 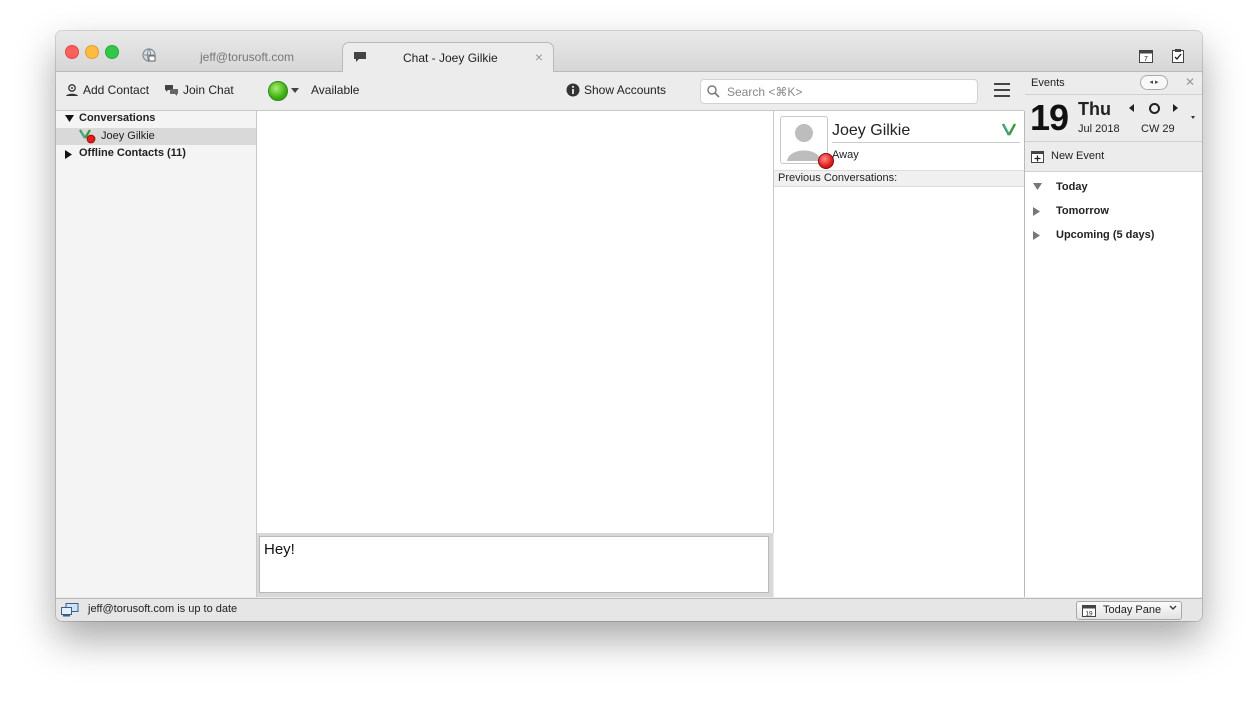 What do you see at coordinates (360, 57) in the screenshot?
I see `chat-bubble-icon` at bounding box center [360, 57].